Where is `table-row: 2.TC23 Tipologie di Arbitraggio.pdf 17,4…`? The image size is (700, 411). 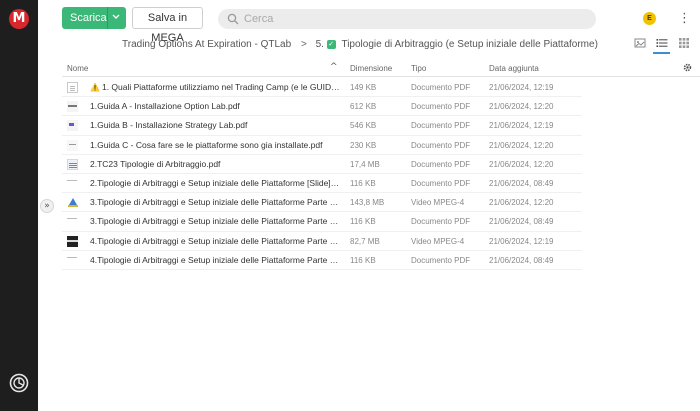
table-row: 2.TC23 Tipologie di Arbitraggio.pdf 17,4… is located at coordinates (322, 164).